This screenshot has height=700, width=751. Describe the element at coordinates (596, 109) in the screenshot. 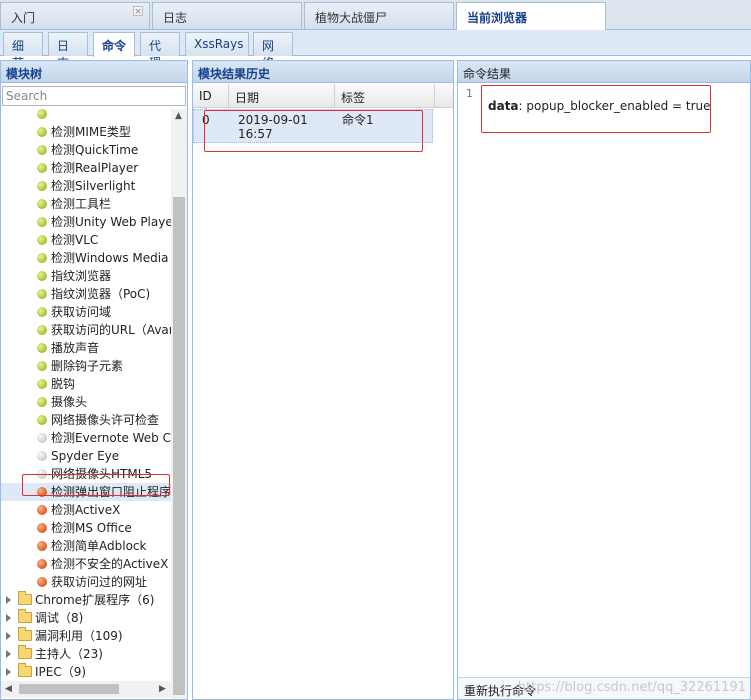

I see `highlight-box` at that location.